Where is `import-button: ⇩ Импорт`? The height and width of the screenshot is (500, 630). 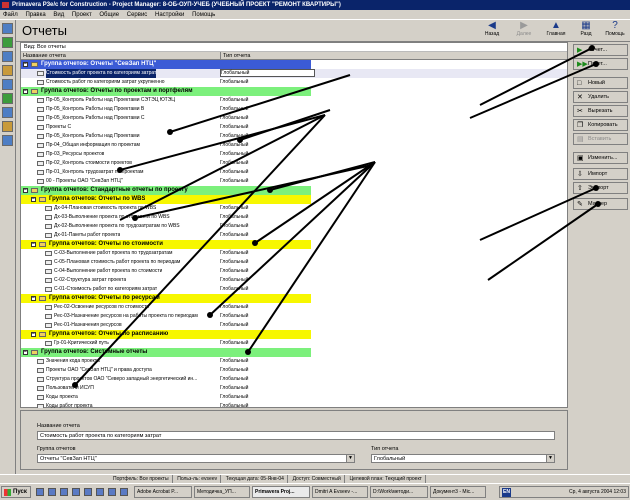
import-button: ⇩ Импорт is located at coordinates (600, 174).